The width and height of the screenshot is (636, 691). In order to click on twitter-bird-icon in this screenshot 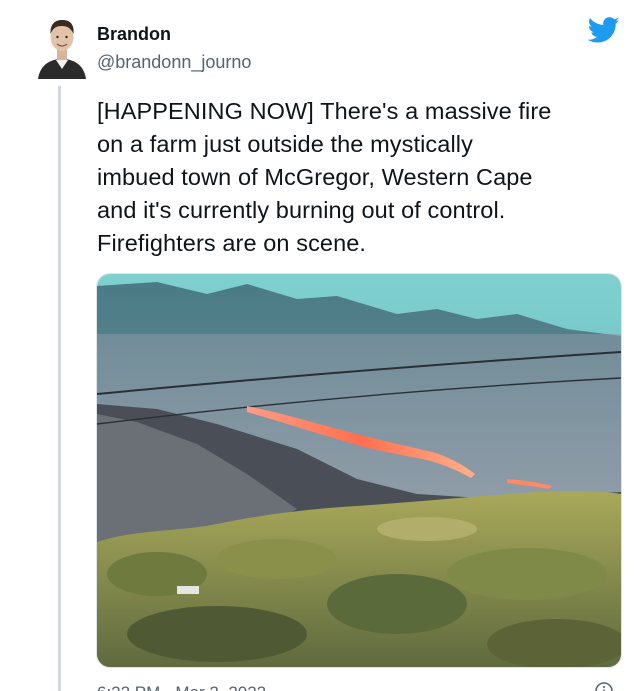, I will do `click(604, 30)`.